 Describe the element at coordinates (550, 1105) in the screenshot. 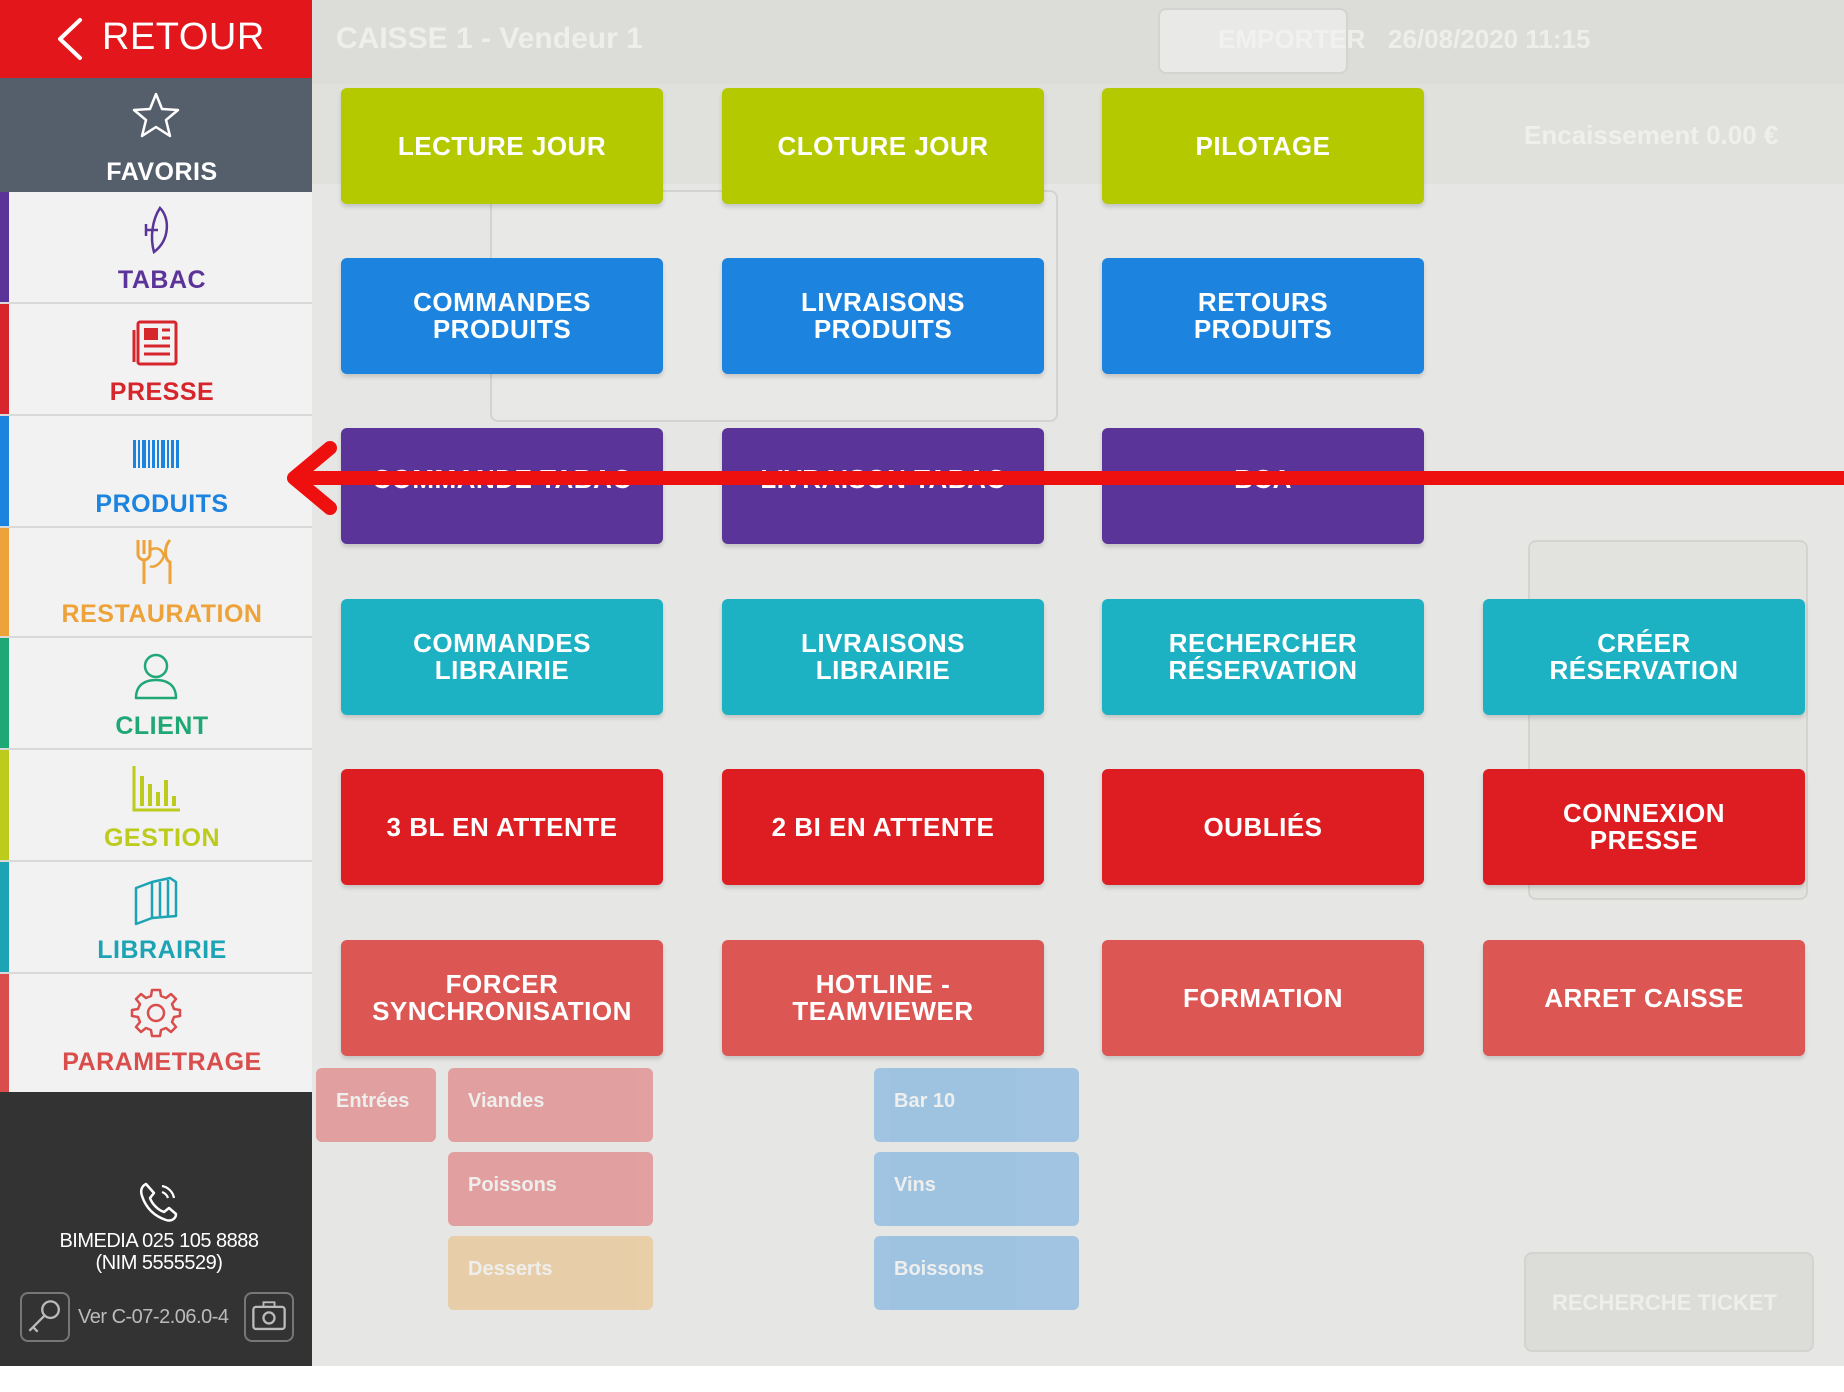

I see `bg-tile: Viandes` at that location.